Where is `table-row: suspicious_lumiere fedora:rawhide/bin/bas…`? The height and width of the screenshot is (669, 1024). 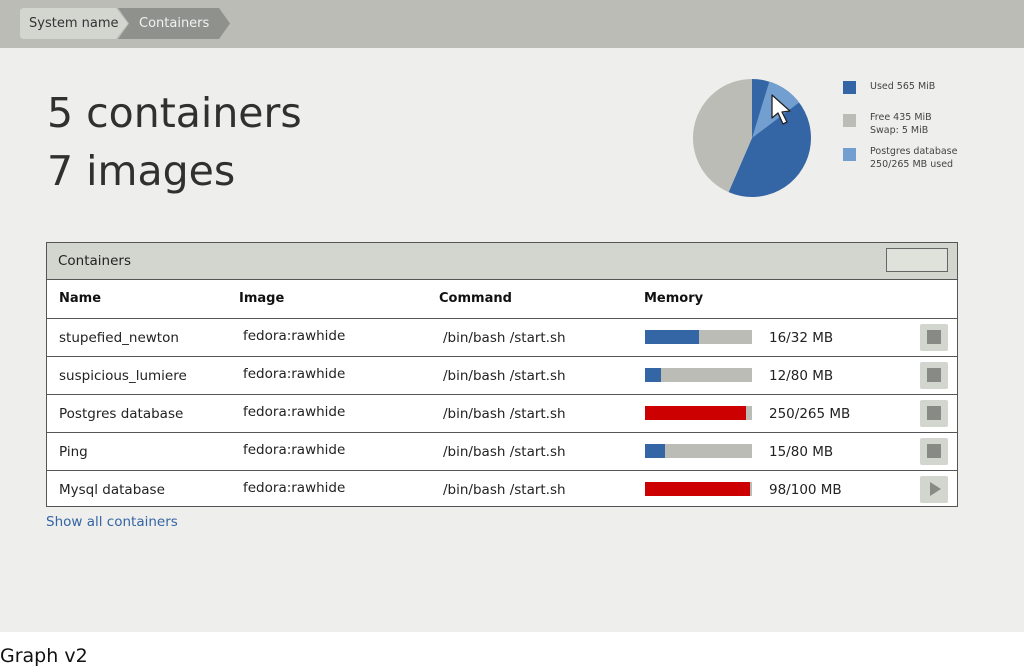 table-row: suspicious_lumiere fedora:rawhide/bin/bas… is located at coordinates (502, 375).